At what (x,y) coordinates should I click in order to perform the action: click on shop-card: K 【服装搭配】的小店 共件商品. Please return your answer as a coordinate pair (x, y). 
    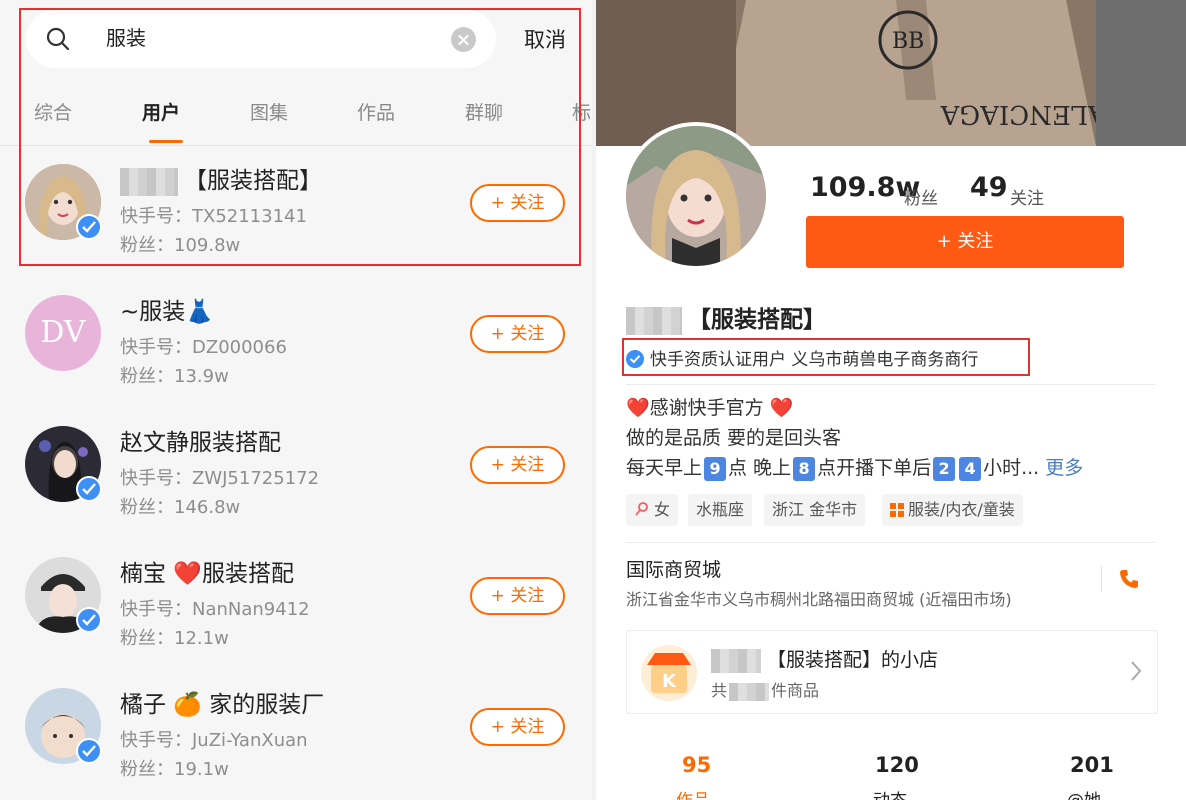
    Looking at the image, I should click on (892, 672).